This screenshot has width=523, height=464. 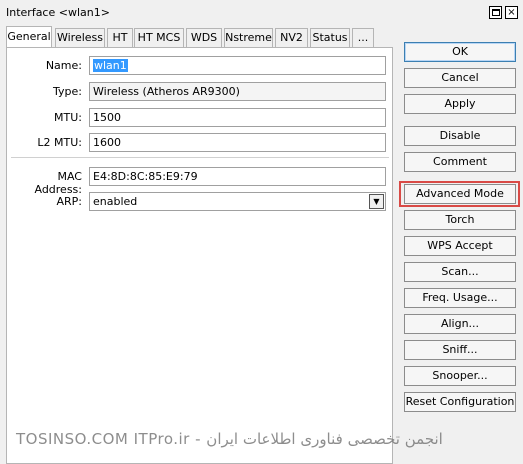 I want to click on arp-select: enabled ▼, so click(x=237, y=201).